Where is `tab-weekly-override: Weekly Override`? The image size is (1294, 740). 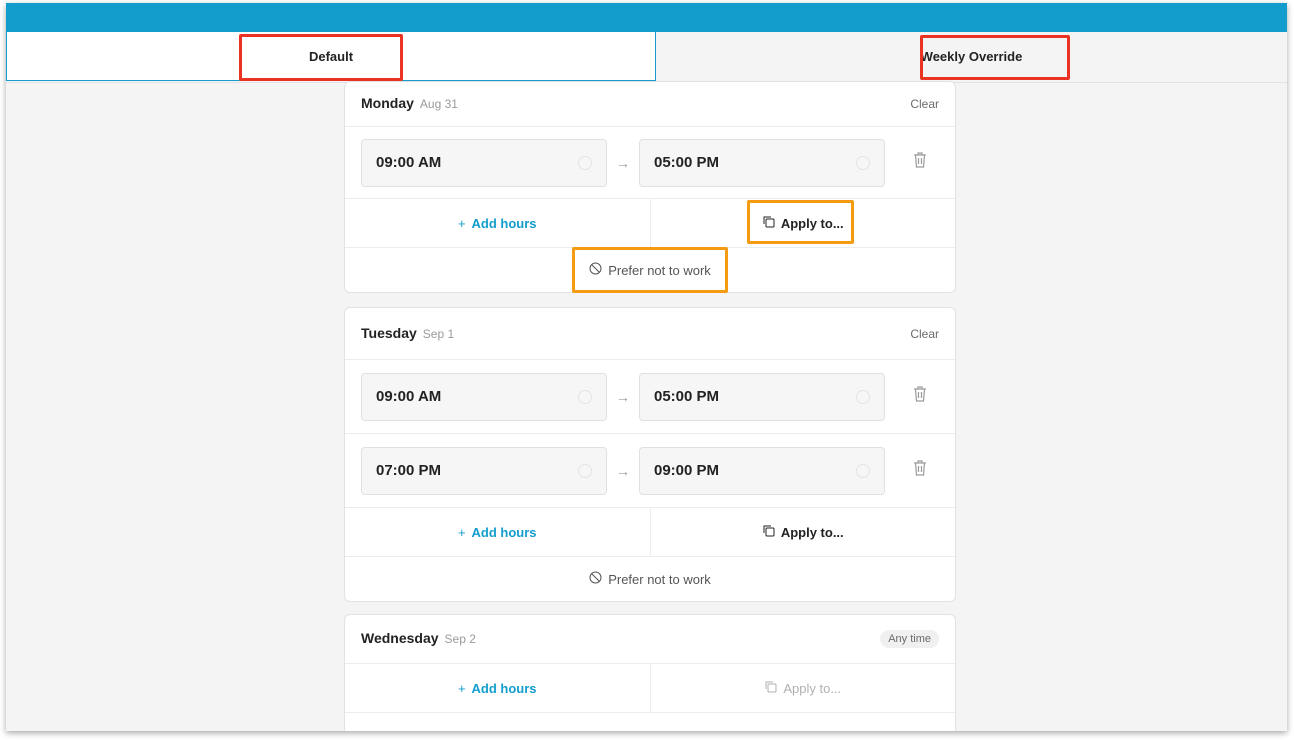
tab-weekly-override: Weekly Override is located at coordinates (971, 56).